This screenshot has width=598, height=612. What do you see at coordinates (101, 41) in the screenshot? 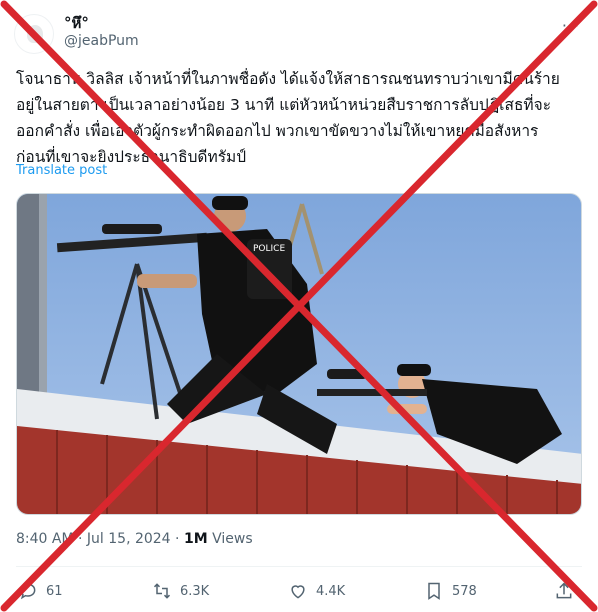
I see `user-handle: @jeabPum` at bounding box center [101, 41].